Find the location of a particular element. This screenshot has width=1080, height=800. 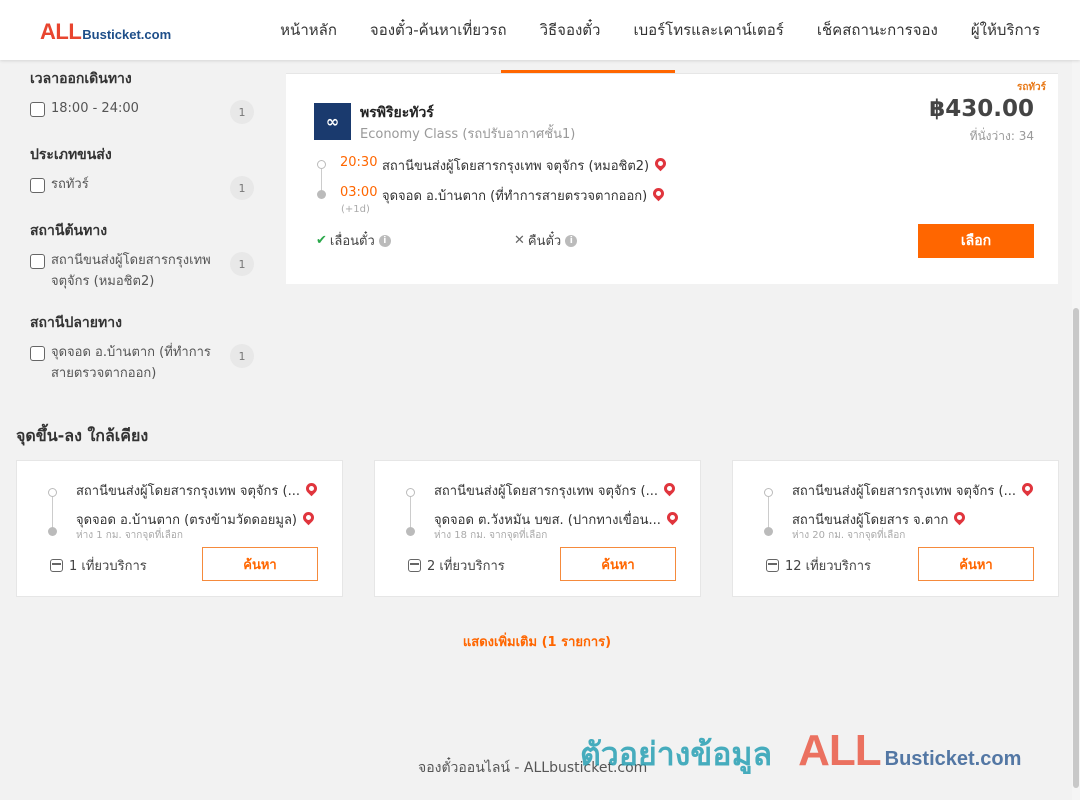

nearby-trips: 1 เที่ยวบริการ is located at coordinates (98, 565).